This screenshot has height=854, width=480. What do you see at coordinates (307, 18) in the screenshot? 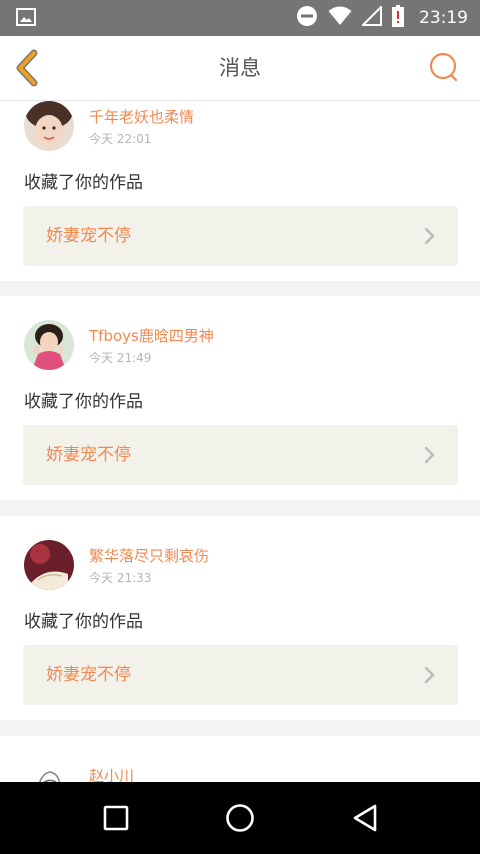
I see `do-not-disturb-icon` at bounding box center [307, 18].